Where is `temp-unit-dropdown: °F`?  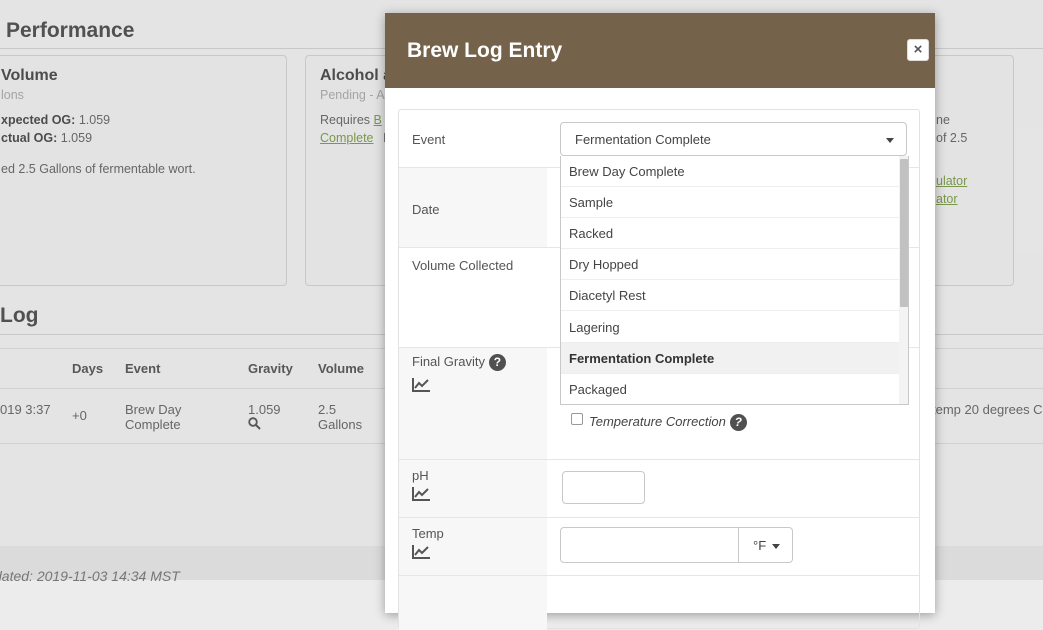
temp-unit-dropdown: °F is located at coordinates (765, 545).